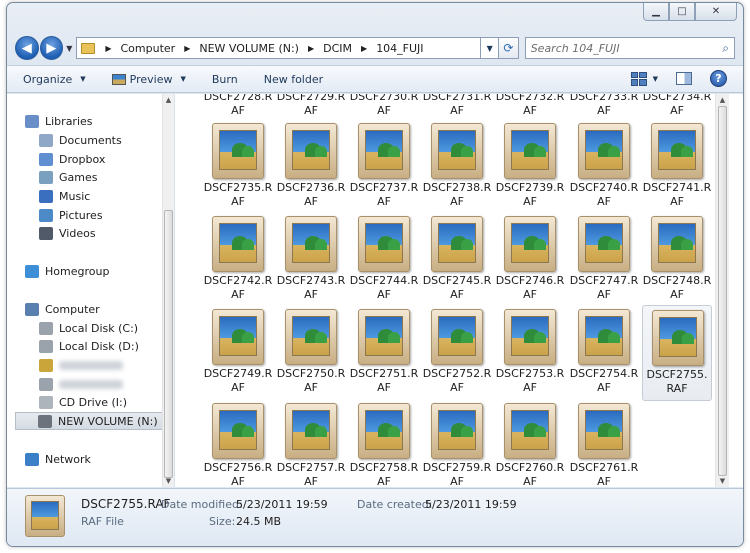  What do you see at coordinates (677, 105) in the screenshot?
I see `file-name: DSCF2734.RAF` at bounding box center [677, 105].